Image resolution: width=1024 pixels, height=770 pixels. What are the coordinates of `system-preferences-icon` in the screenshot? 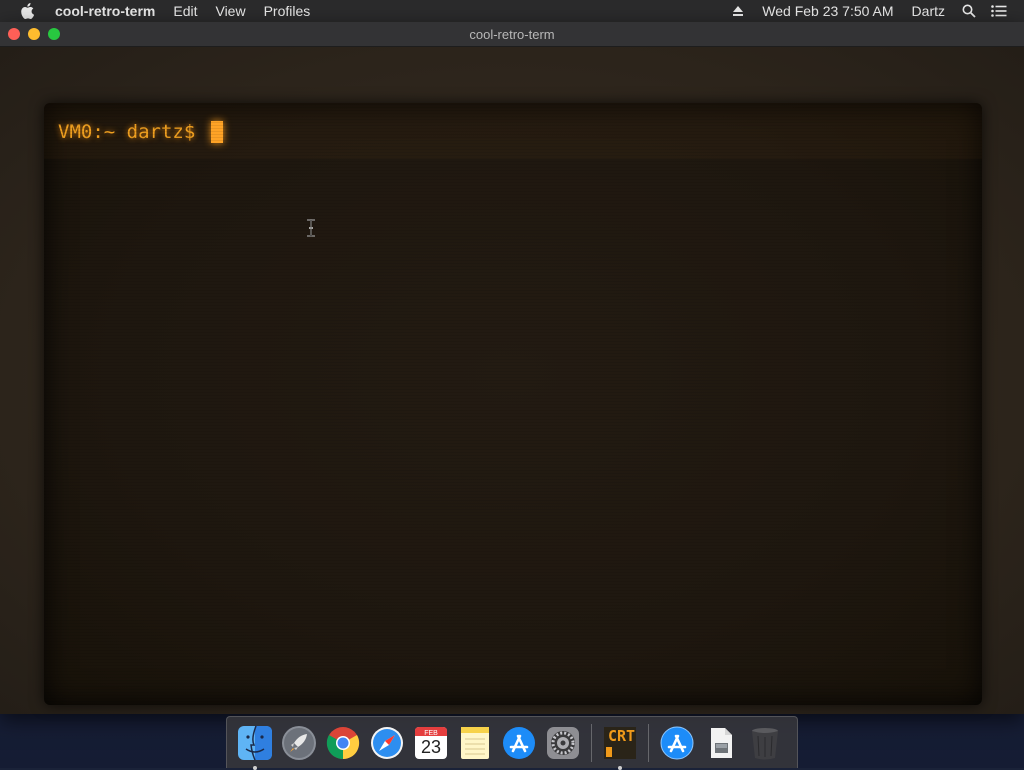 It's located at (563, 742).